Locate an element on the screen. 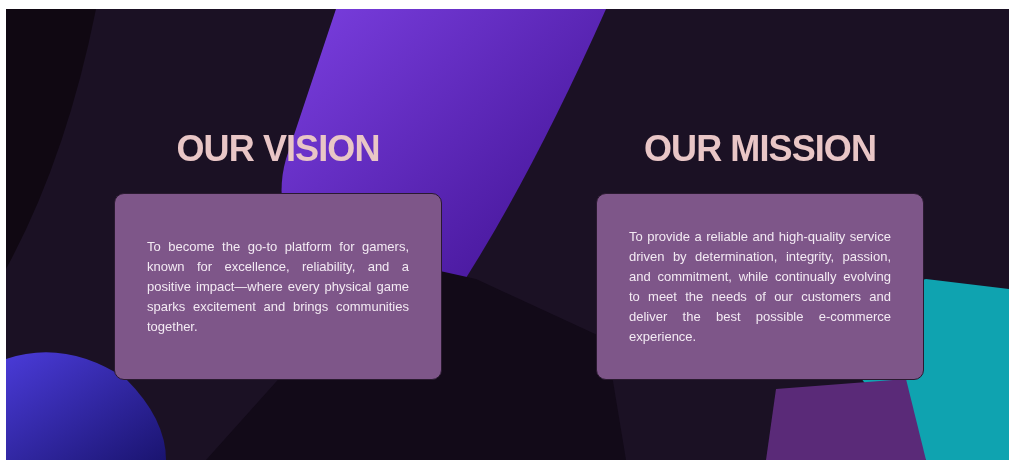 The image size is (1009, 460). card-text: To become the go-to platform for gamers, known for excellence, reliability, and a positive impact—where every physical game sparks excitement and brings communities together. is located at coordinates (278, 286).